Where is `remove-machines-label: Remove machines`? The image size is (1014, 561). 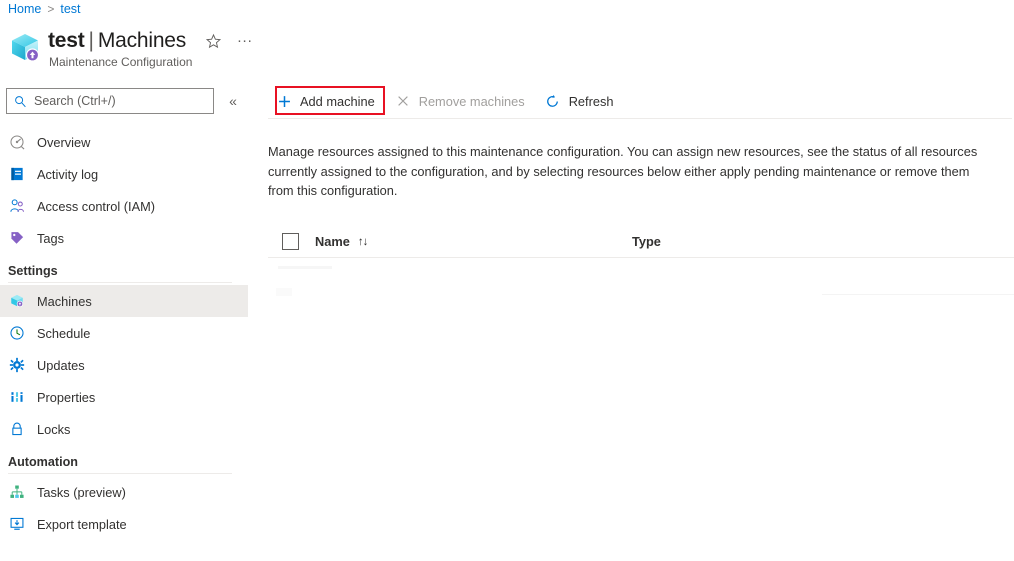 remove-machines-label: Remove machines is located at coordinates (471, 101).